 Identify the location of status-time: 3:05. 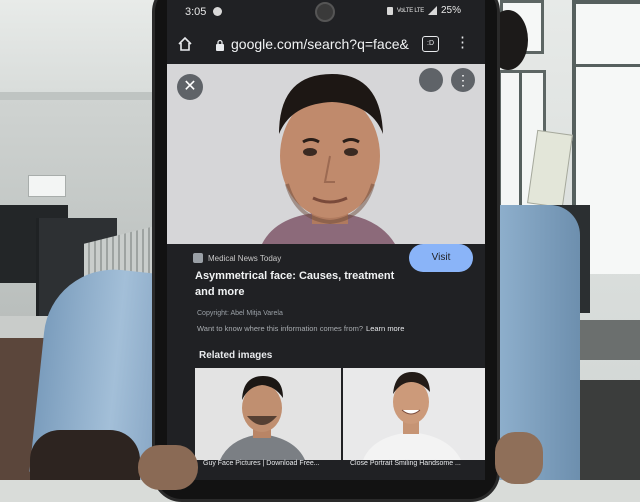
(196, 12).